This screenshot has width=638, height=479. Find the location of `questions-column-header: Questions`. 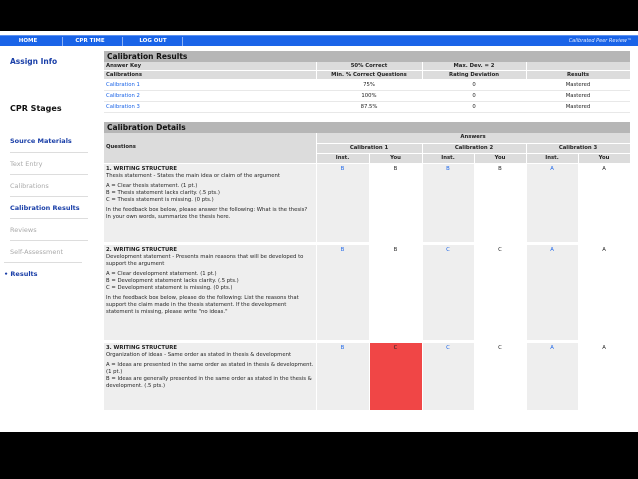

questions-column-header: Questions is located at coordinates (210, 148).